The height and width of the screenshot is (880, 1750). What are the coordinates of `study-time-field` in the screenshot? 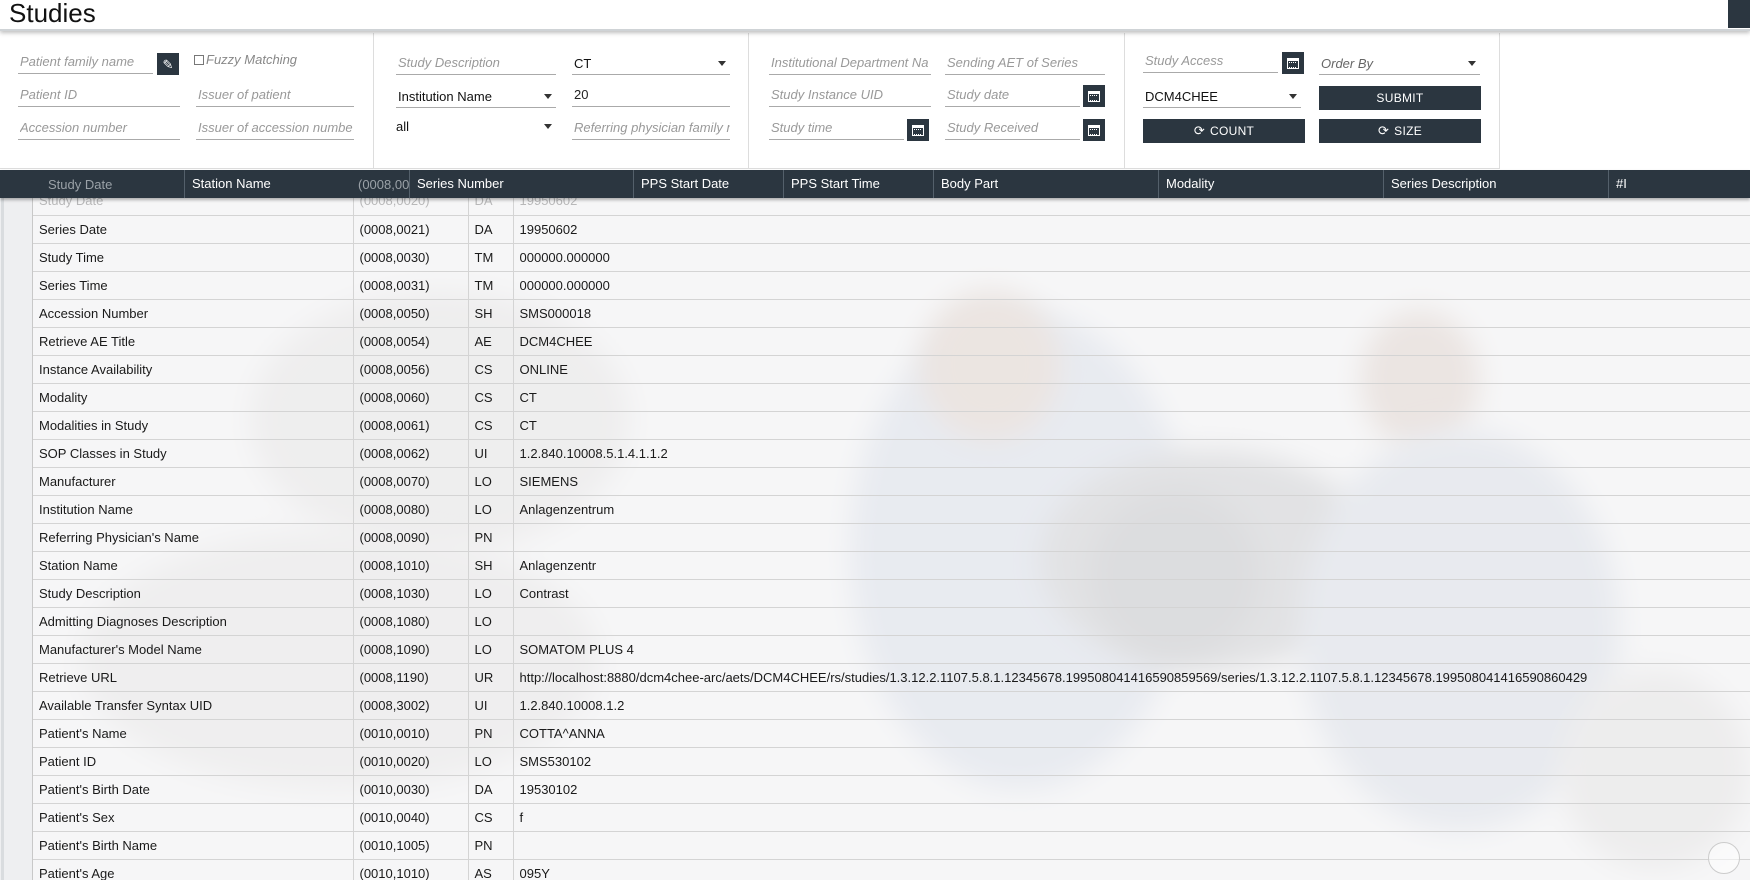 It's located at (836, 128).